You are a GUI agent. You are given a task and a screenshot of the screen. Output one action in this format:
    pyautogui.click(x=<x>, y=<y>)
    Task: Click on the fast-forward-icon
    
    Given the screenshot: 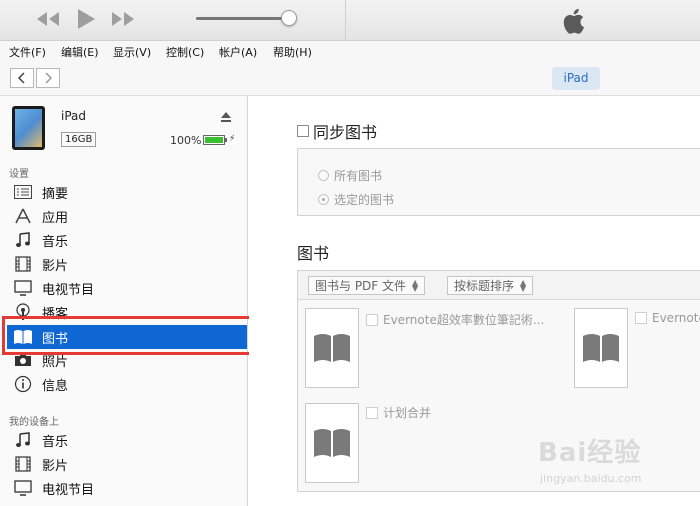 What is the action you would take?
    pyautogui.click(x=123, y=21)
    